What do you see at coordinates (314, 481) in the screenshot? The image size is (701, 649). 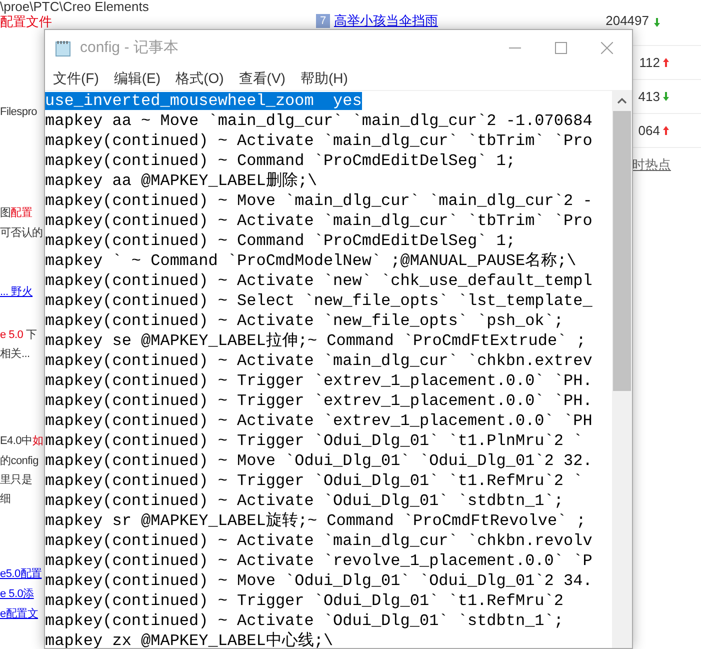 I see `text-line: mapkey(continued) ~ Trigger `Odui_Dlg_01` `t1.RefMru`2 `` at bounding box center [314, 481].